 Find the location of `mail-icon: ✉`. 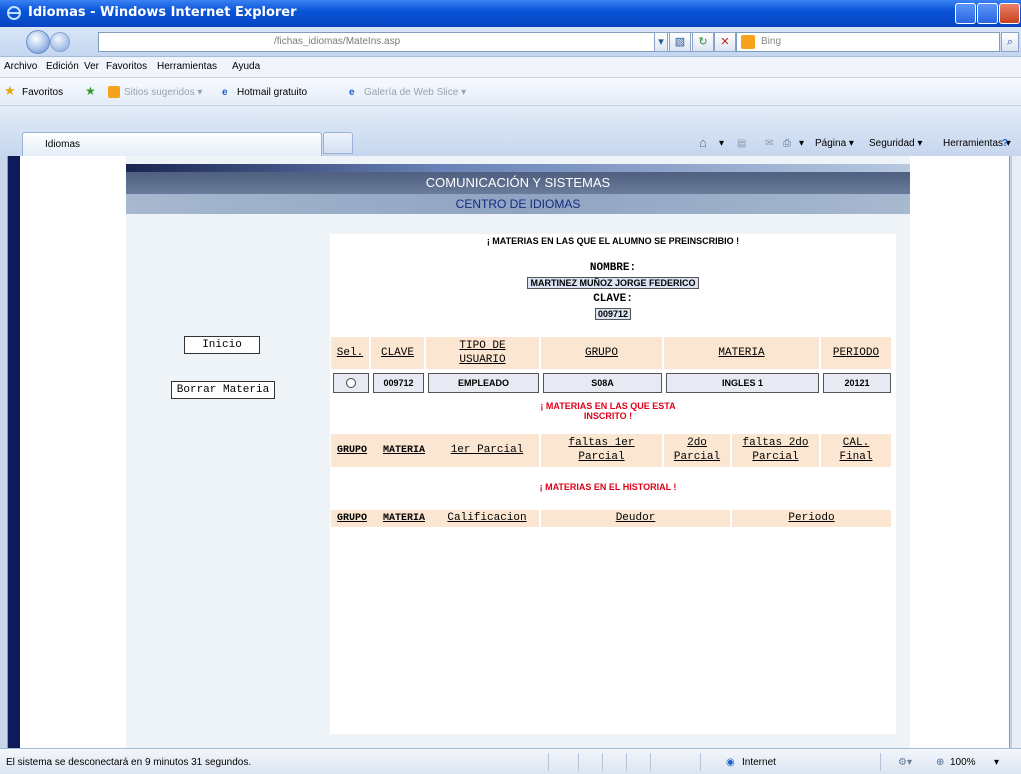

mail-icon: ✉ is located at coordinates (769, 143).